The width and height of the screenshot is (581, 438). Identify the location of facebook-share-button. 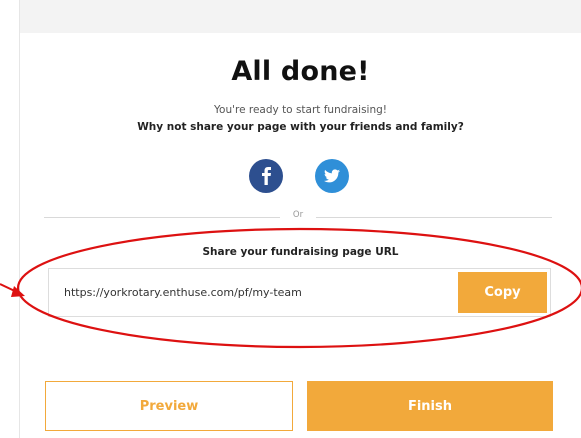
(266, 176).